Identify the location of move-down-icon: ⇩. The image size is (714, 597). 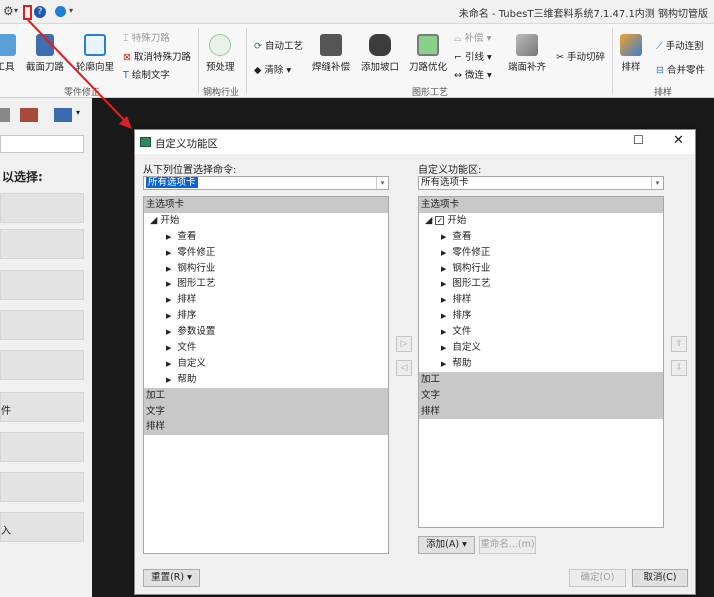
(679, 368).